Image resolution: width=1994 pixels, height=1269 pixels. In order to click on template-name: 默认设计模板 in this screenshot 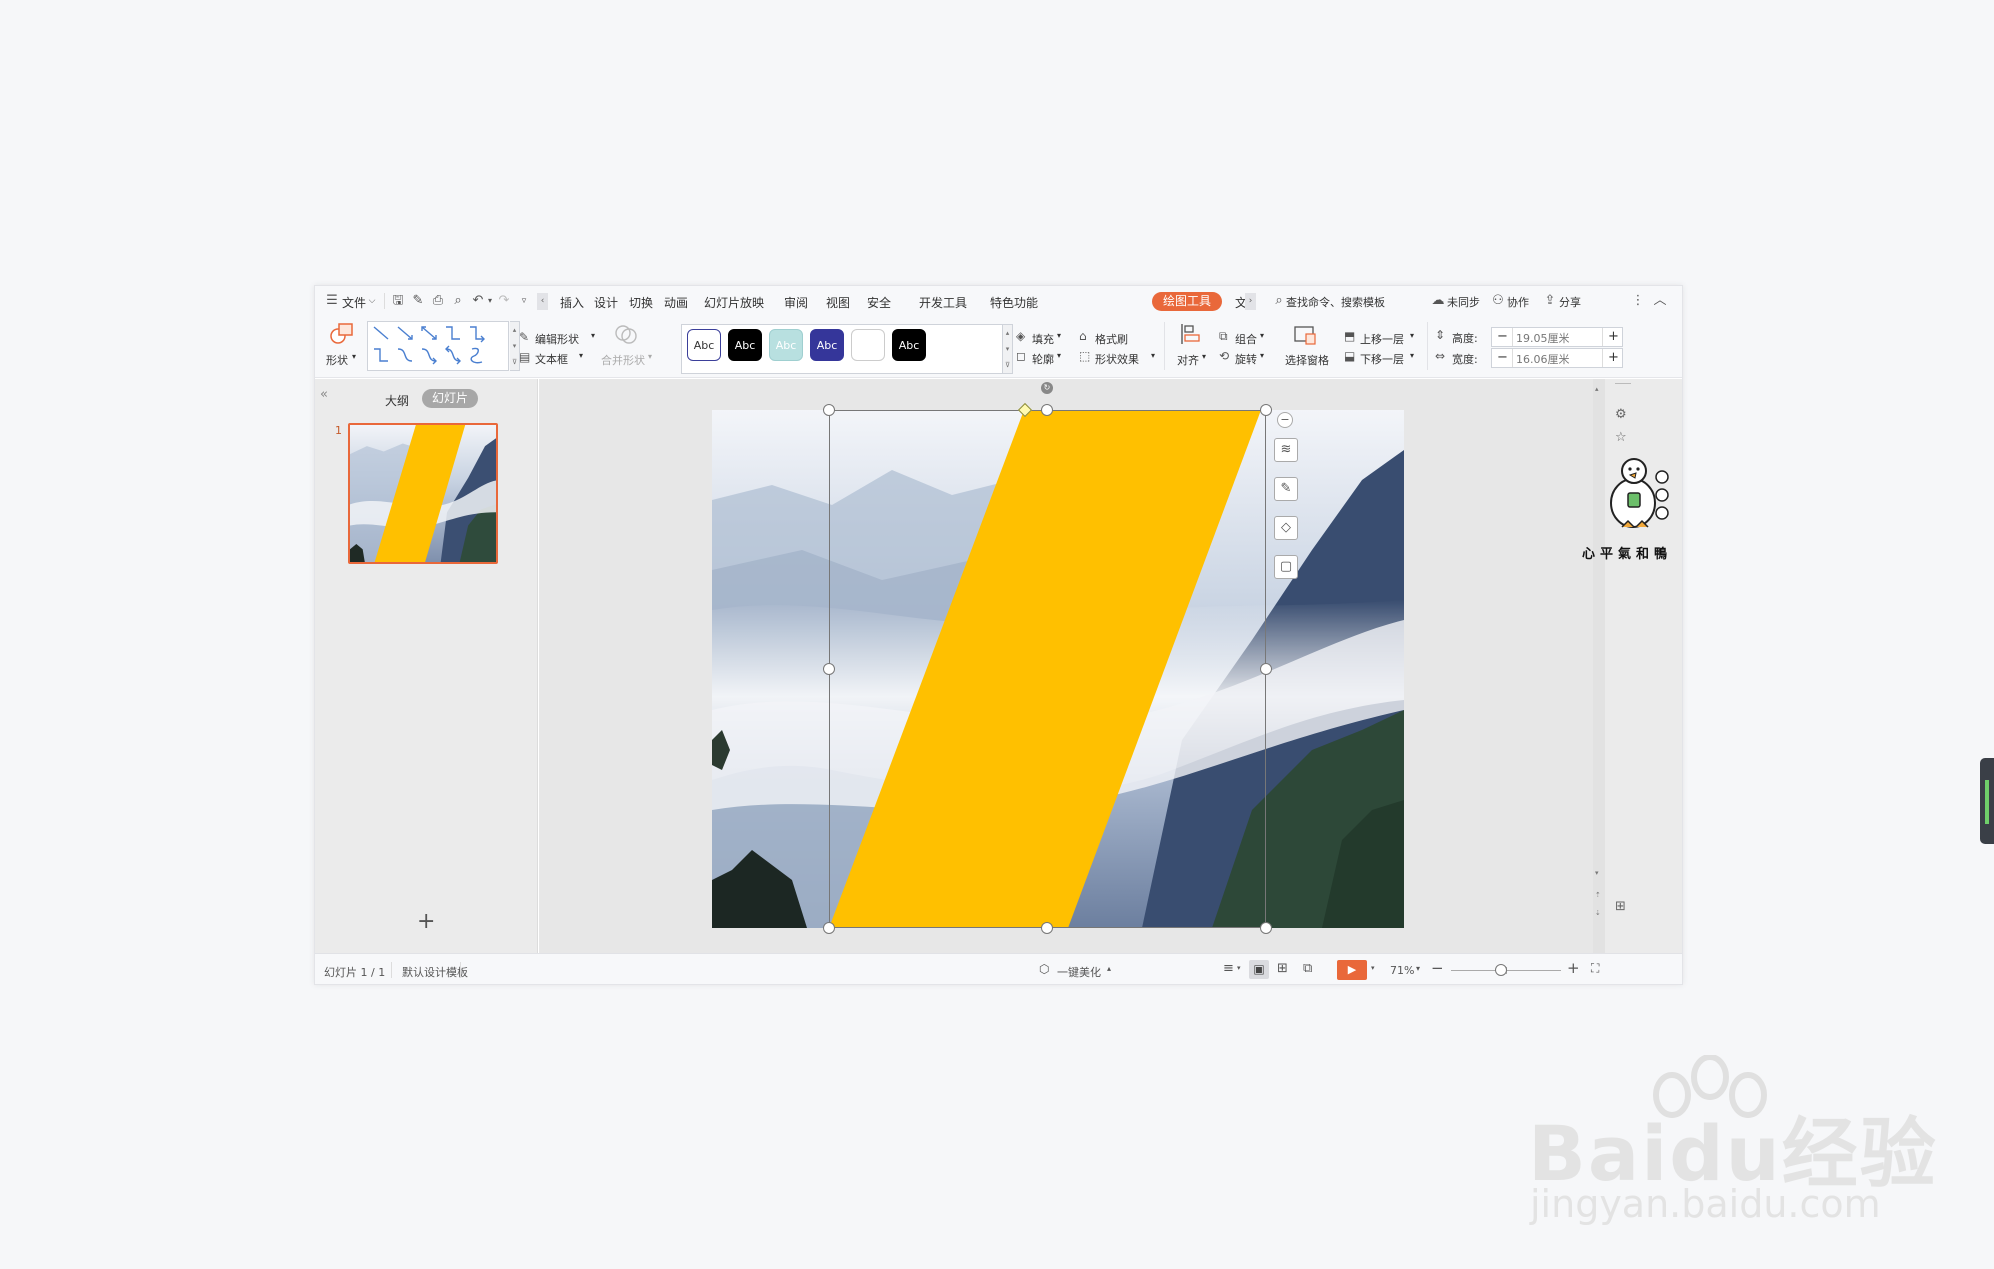, I will do `click(435, 972)`.